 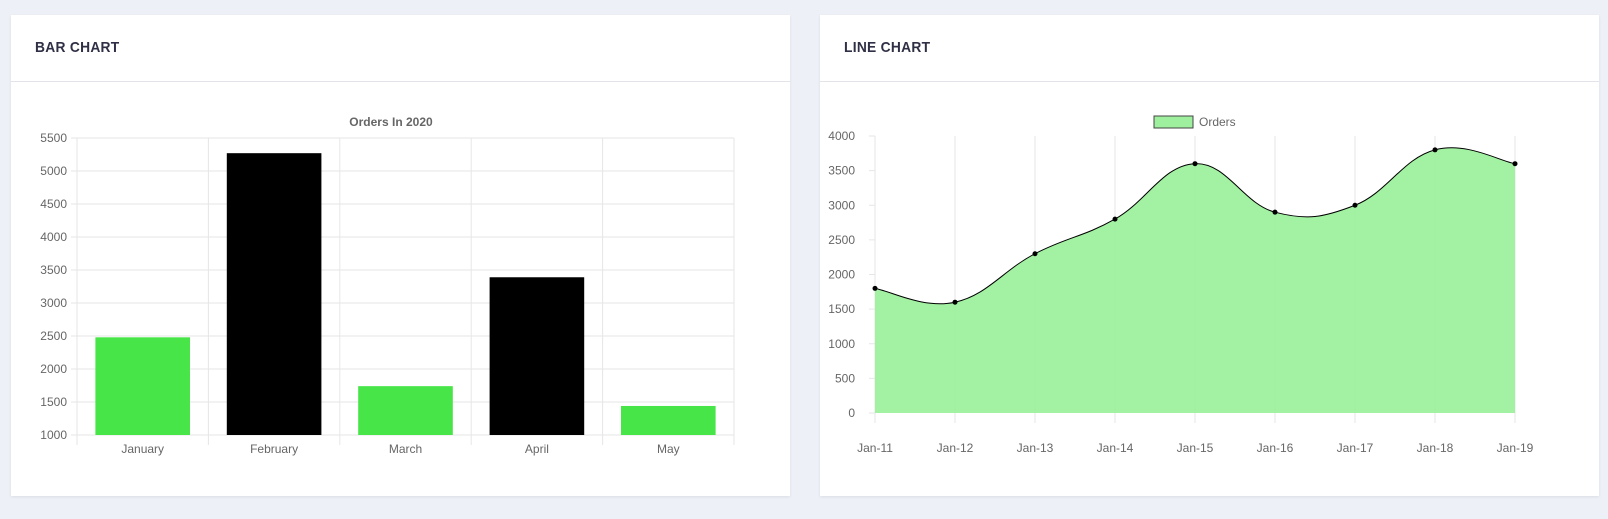 What do you see at coordinates (1275, 448) in the screenshot?
I see `line-x-tick-label: Jan-16` at bounding box center [1275, 448].